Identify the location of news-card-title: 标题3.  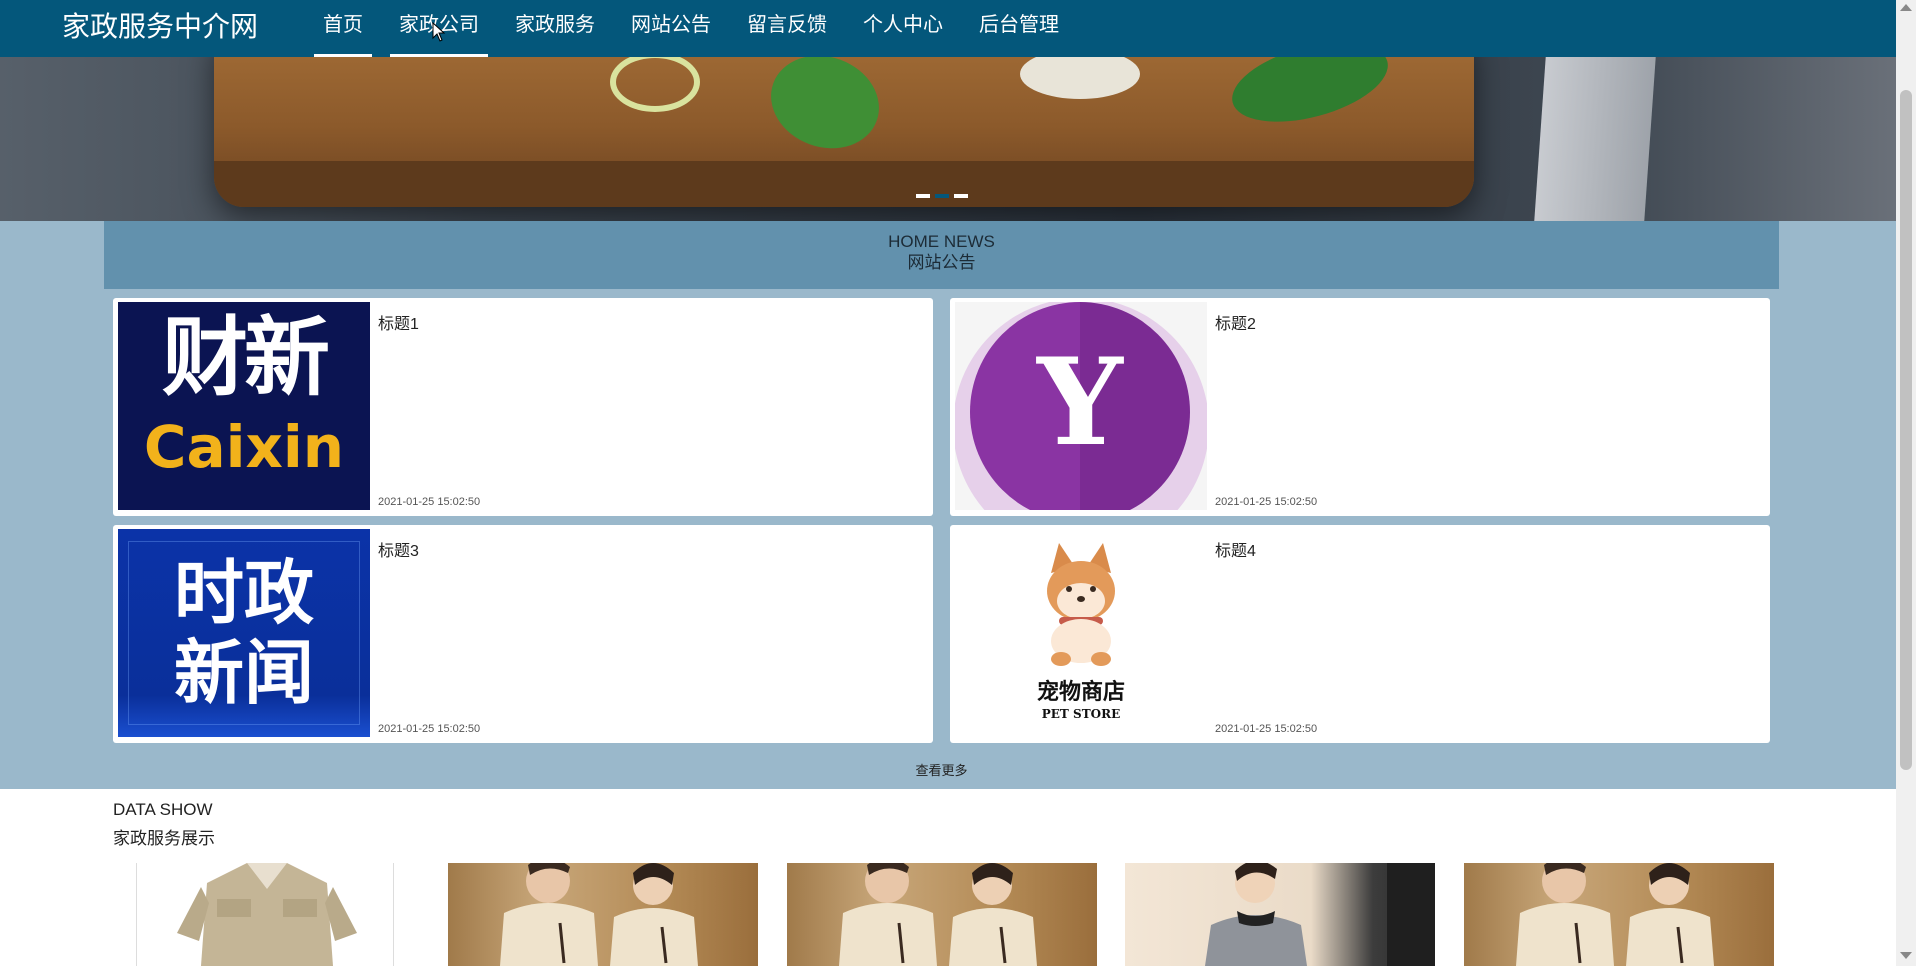
(398, 549).